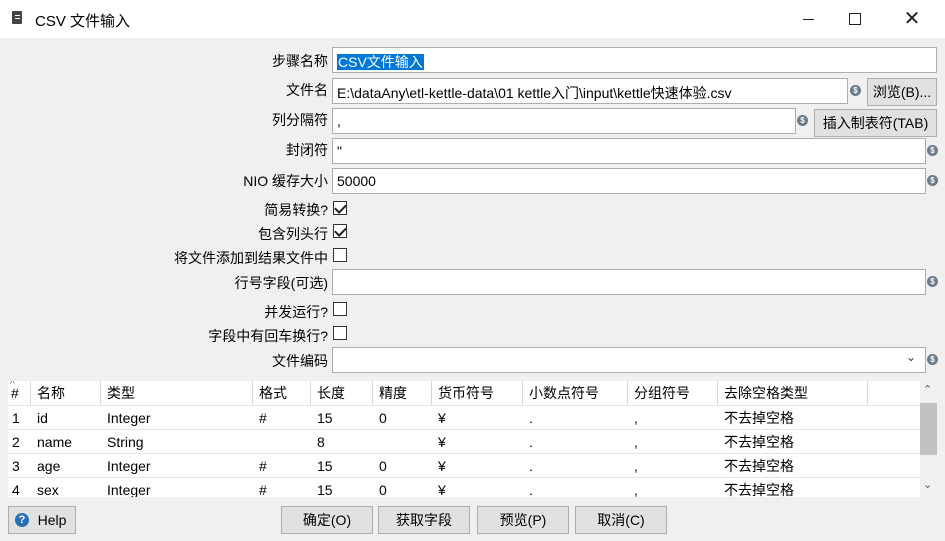  Describe the element at coordinates (16, 418) in the screenshot. I see `row-number: 1` at that location.